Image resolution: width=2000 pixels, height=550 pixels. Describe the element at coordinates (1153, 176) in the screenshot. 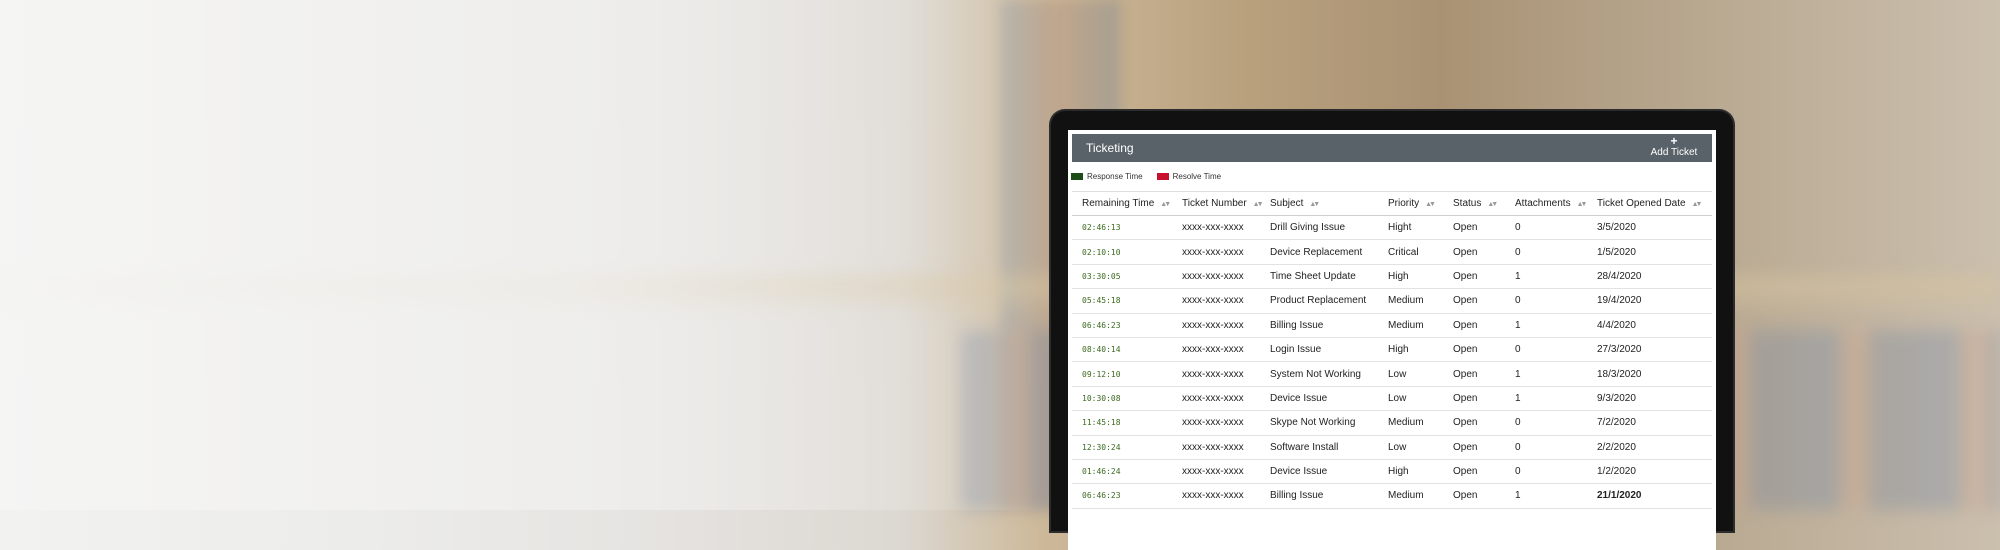

I see `legend: Response Time Resolve Time` at that location.